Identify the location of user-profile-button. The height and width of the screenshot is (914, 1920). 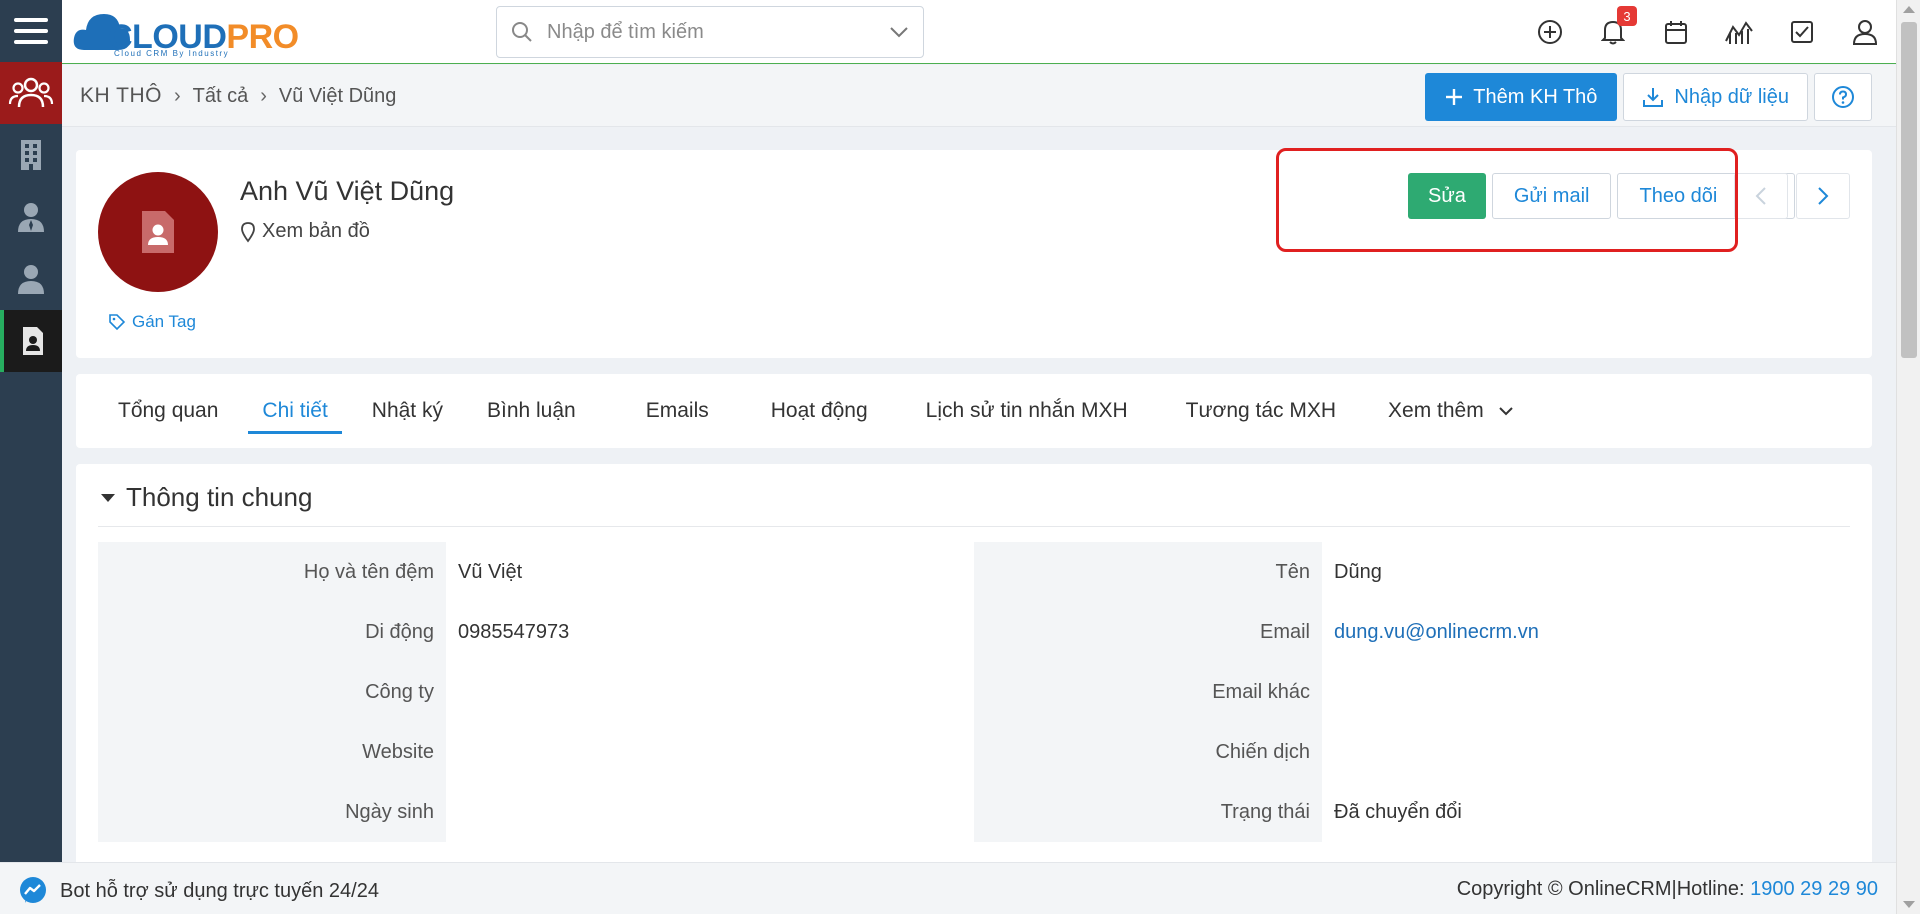
(1864, 32).